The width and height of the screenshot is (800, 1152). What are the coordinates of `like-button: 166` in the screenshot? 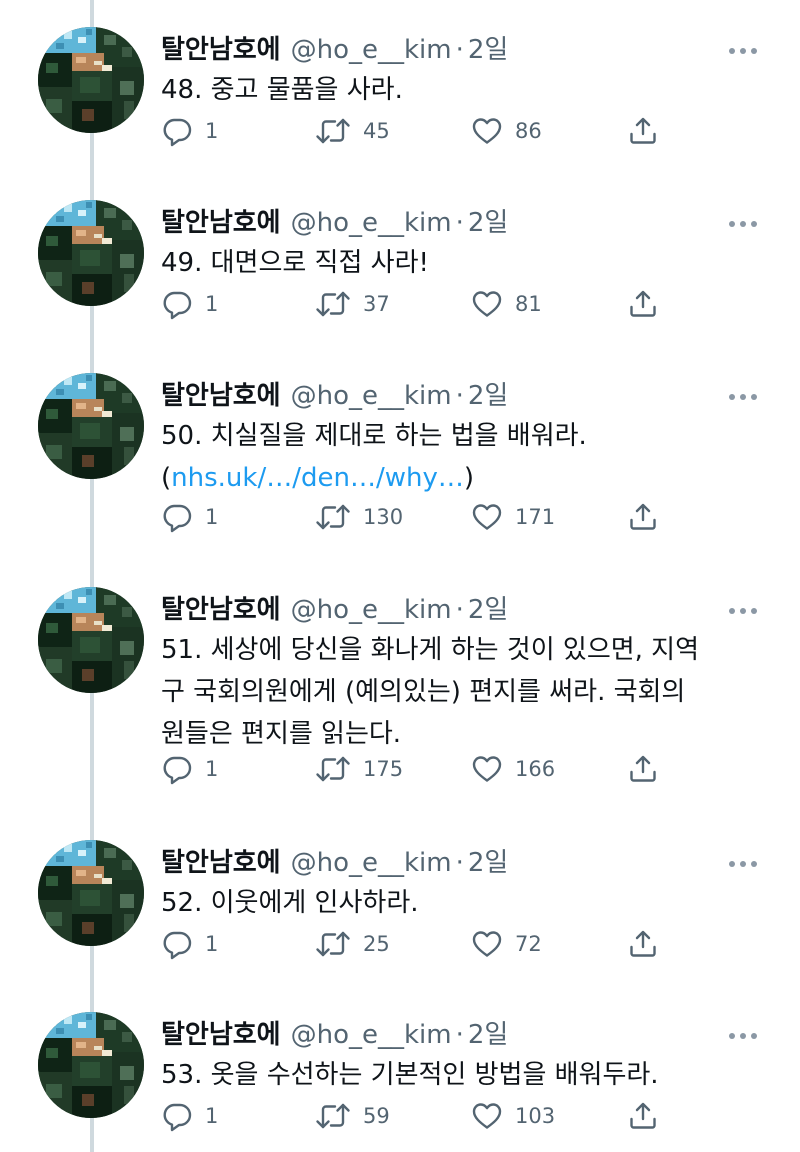 It's located at (513, 769).